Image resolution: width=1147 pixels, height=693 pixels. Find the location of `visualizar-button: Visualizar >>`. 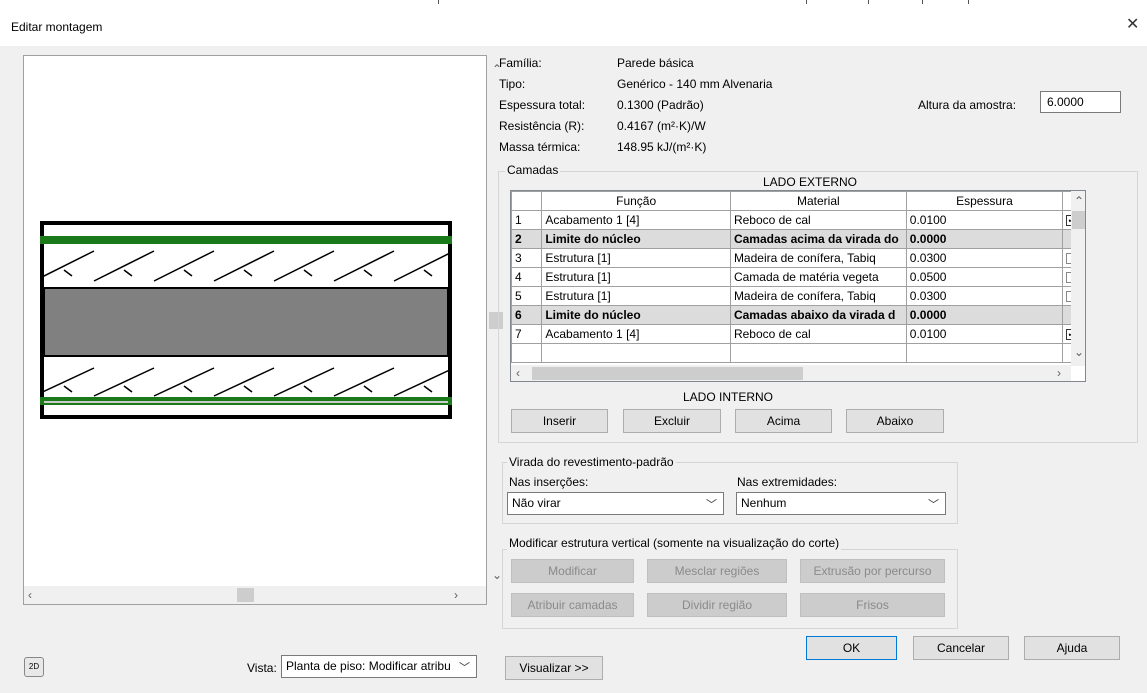

visualizar-button: Visualizar >> is located at coordinates (554, 668).